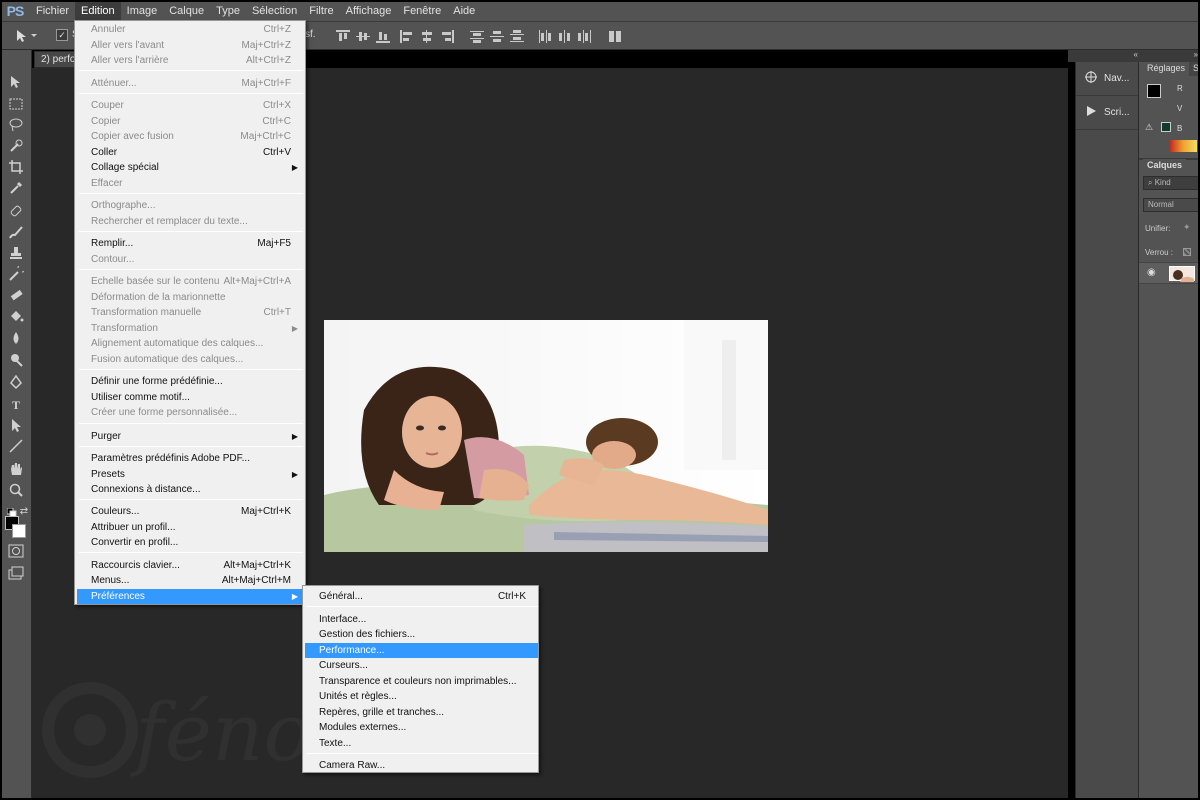 The image size is (1200, 800). I want to click on blend-mode-select: Normal, so click(1171, 205).